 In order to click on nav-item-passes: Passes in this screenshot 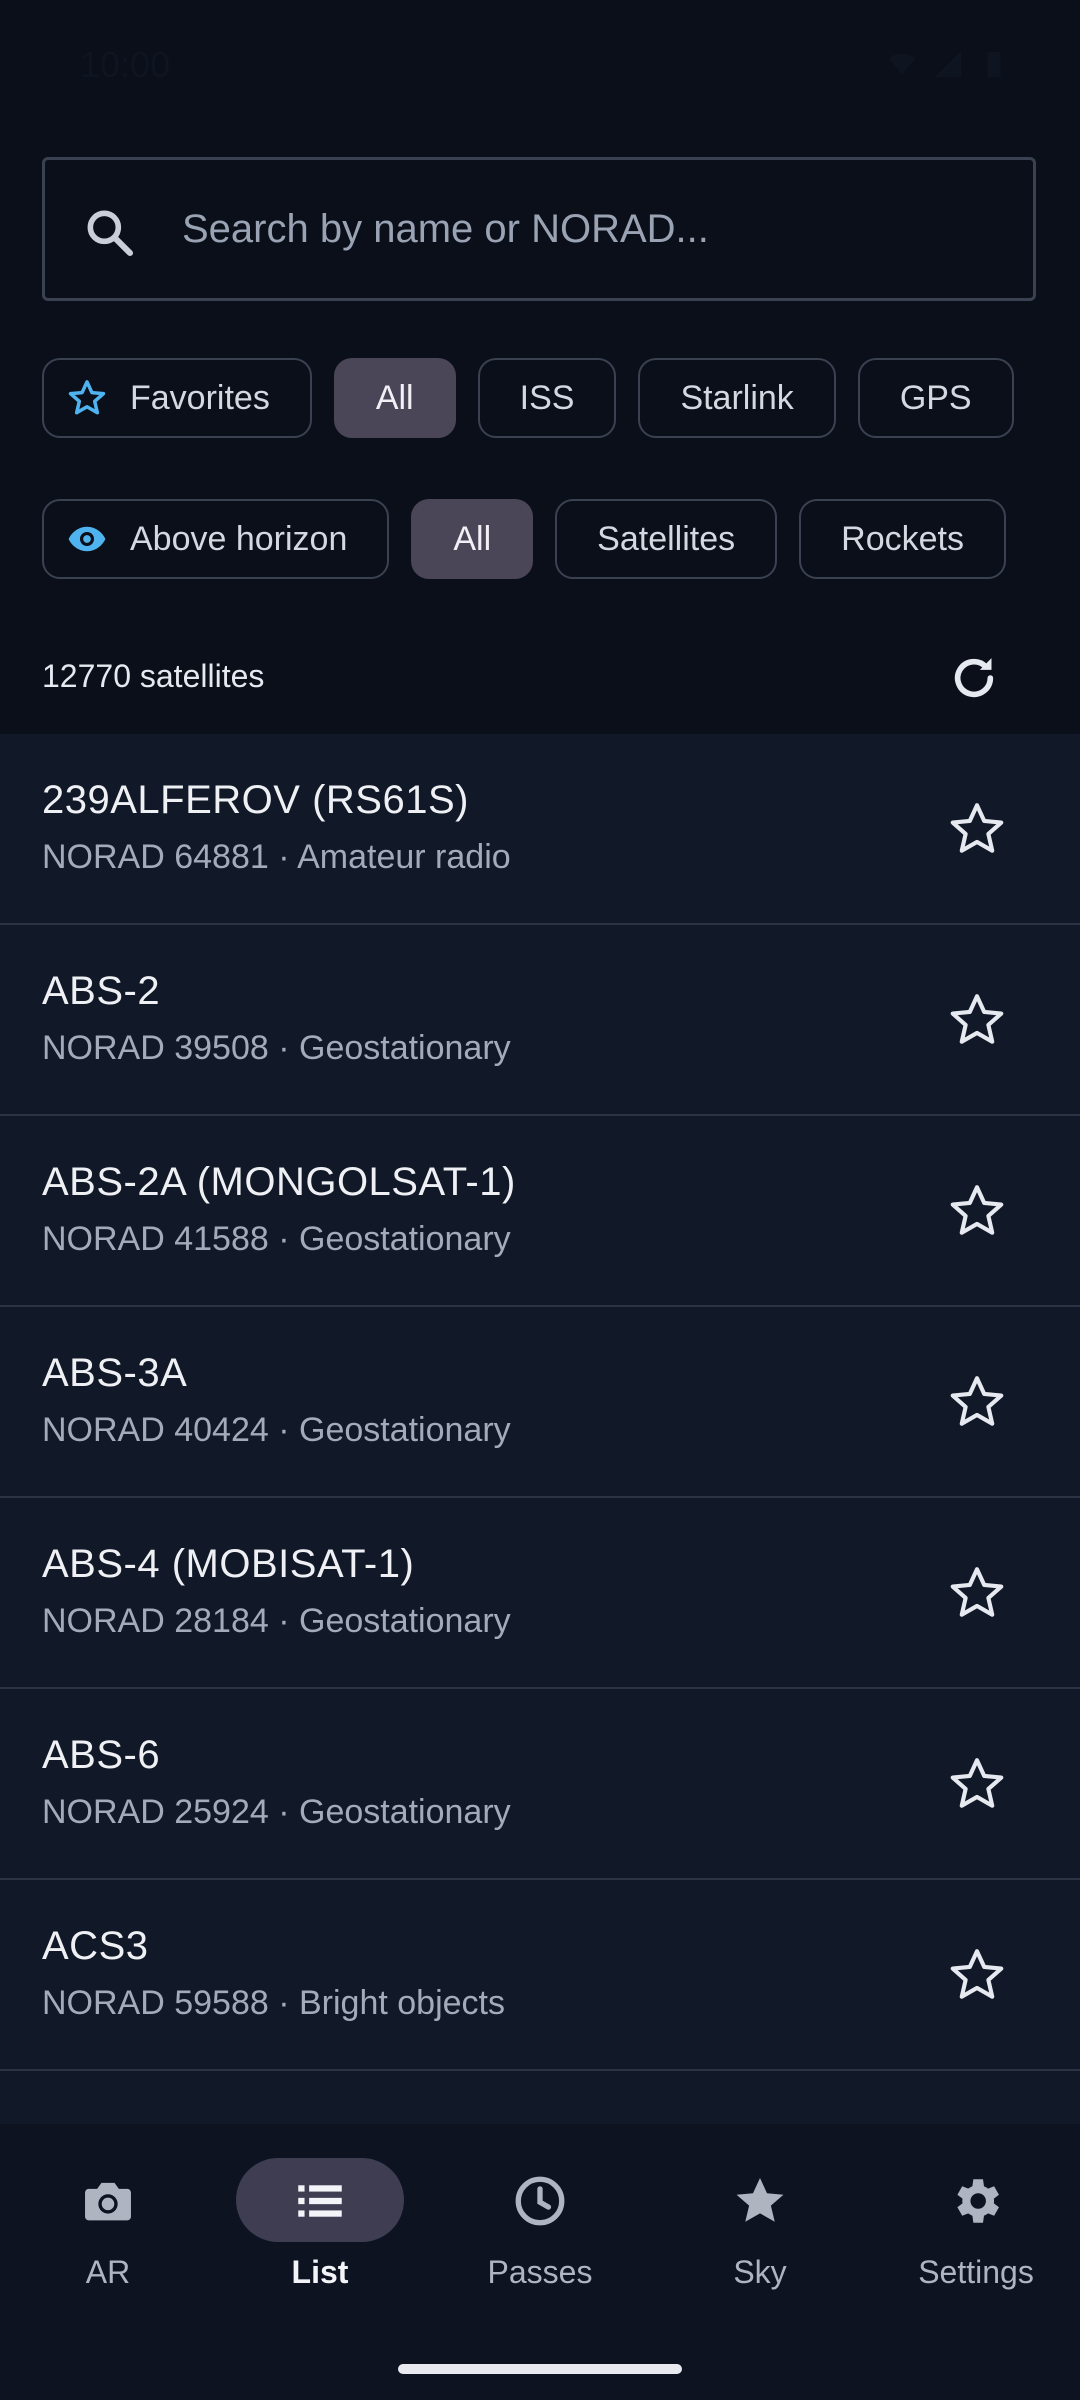, I will do `click(540, 2224)`.